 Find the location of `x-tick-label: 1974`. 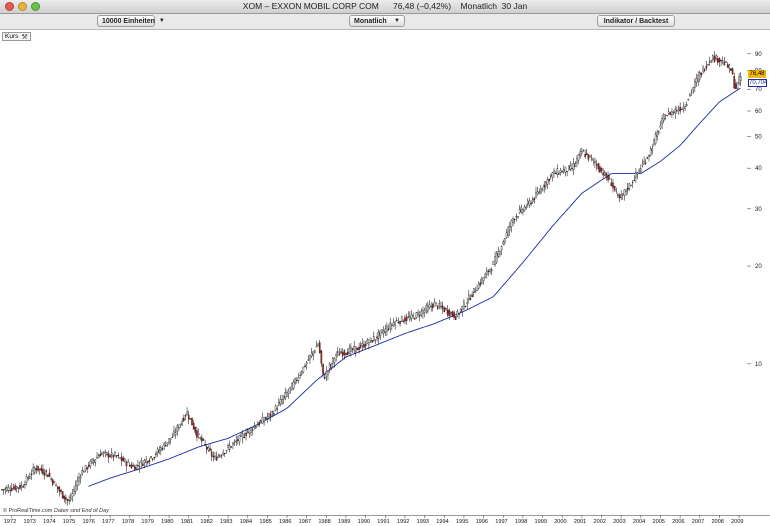

x-tick-label: 1974 is located at coordinates (49, 522).